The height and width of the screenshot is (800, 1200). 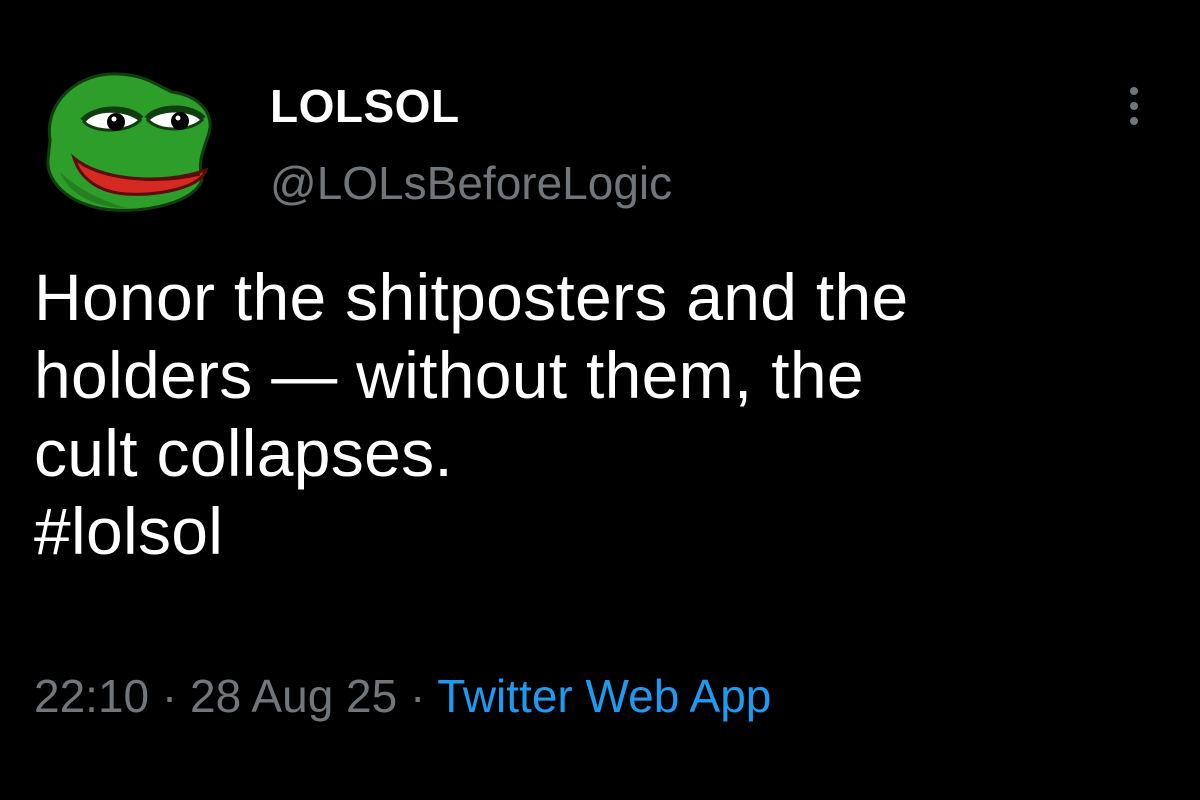 I want to click on user-handle: @LOLsBeforeLogic, so click(x=471, y=183).